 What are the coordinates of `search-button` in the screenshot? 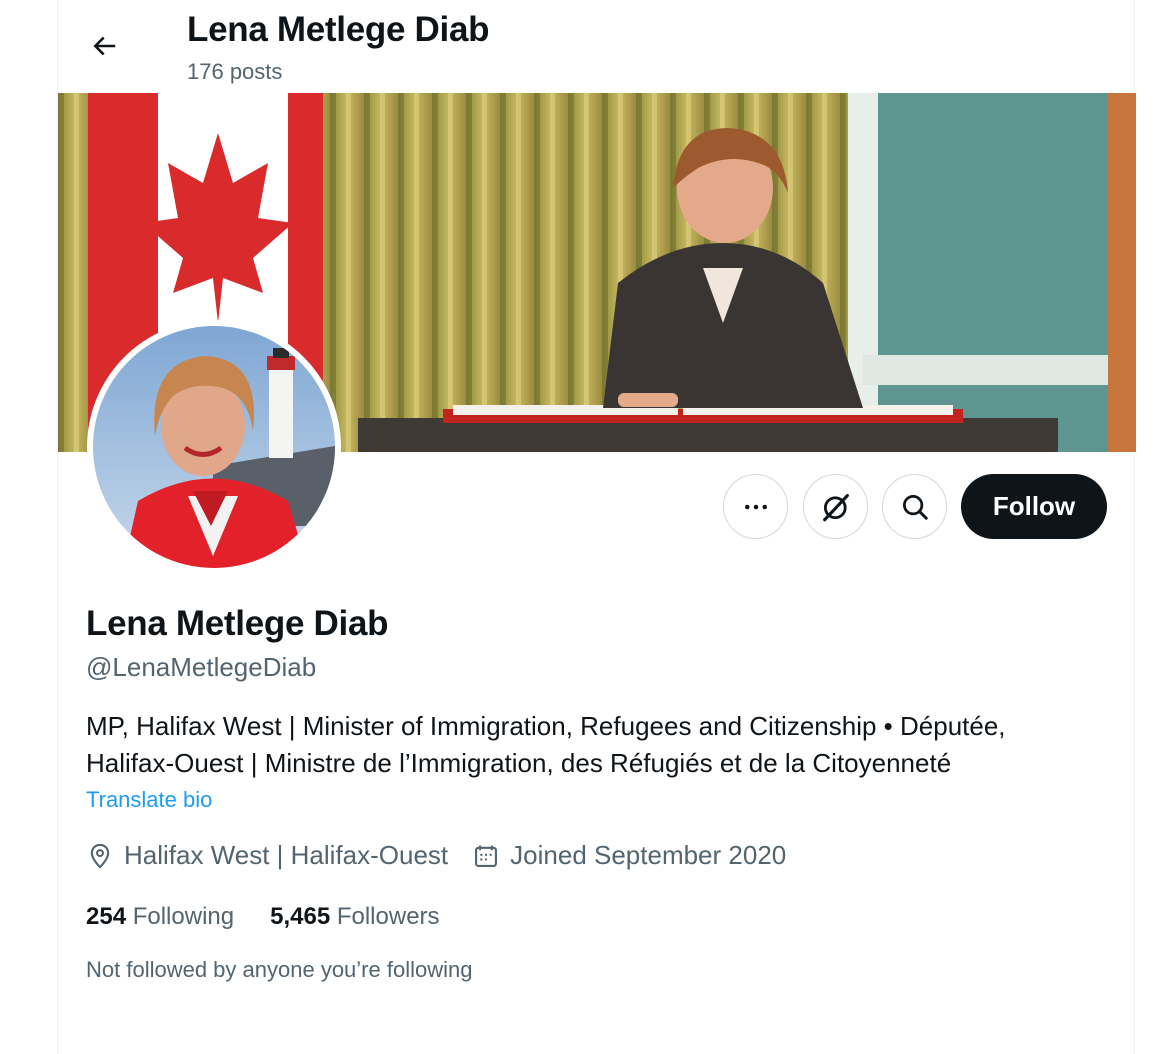 It's located at (914, 506).